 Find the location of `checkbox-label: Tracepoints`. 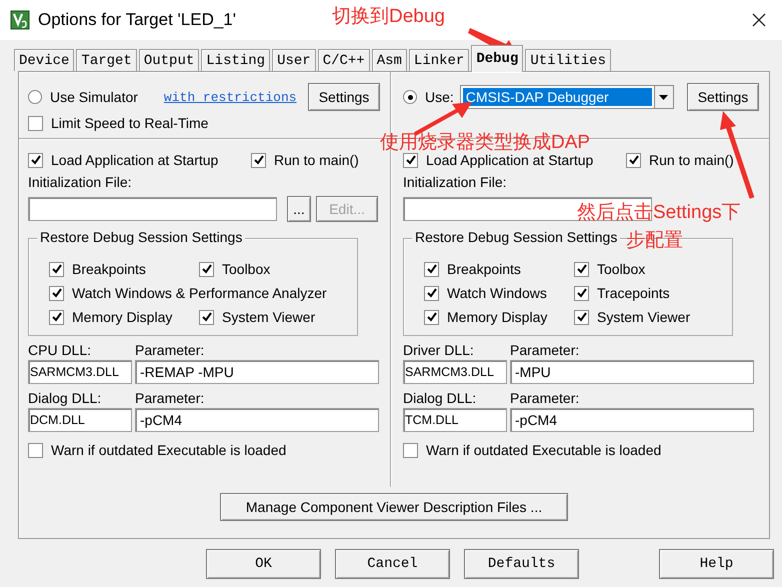

checkbox-label: Tracepoints is located at coordinates (633, 293).